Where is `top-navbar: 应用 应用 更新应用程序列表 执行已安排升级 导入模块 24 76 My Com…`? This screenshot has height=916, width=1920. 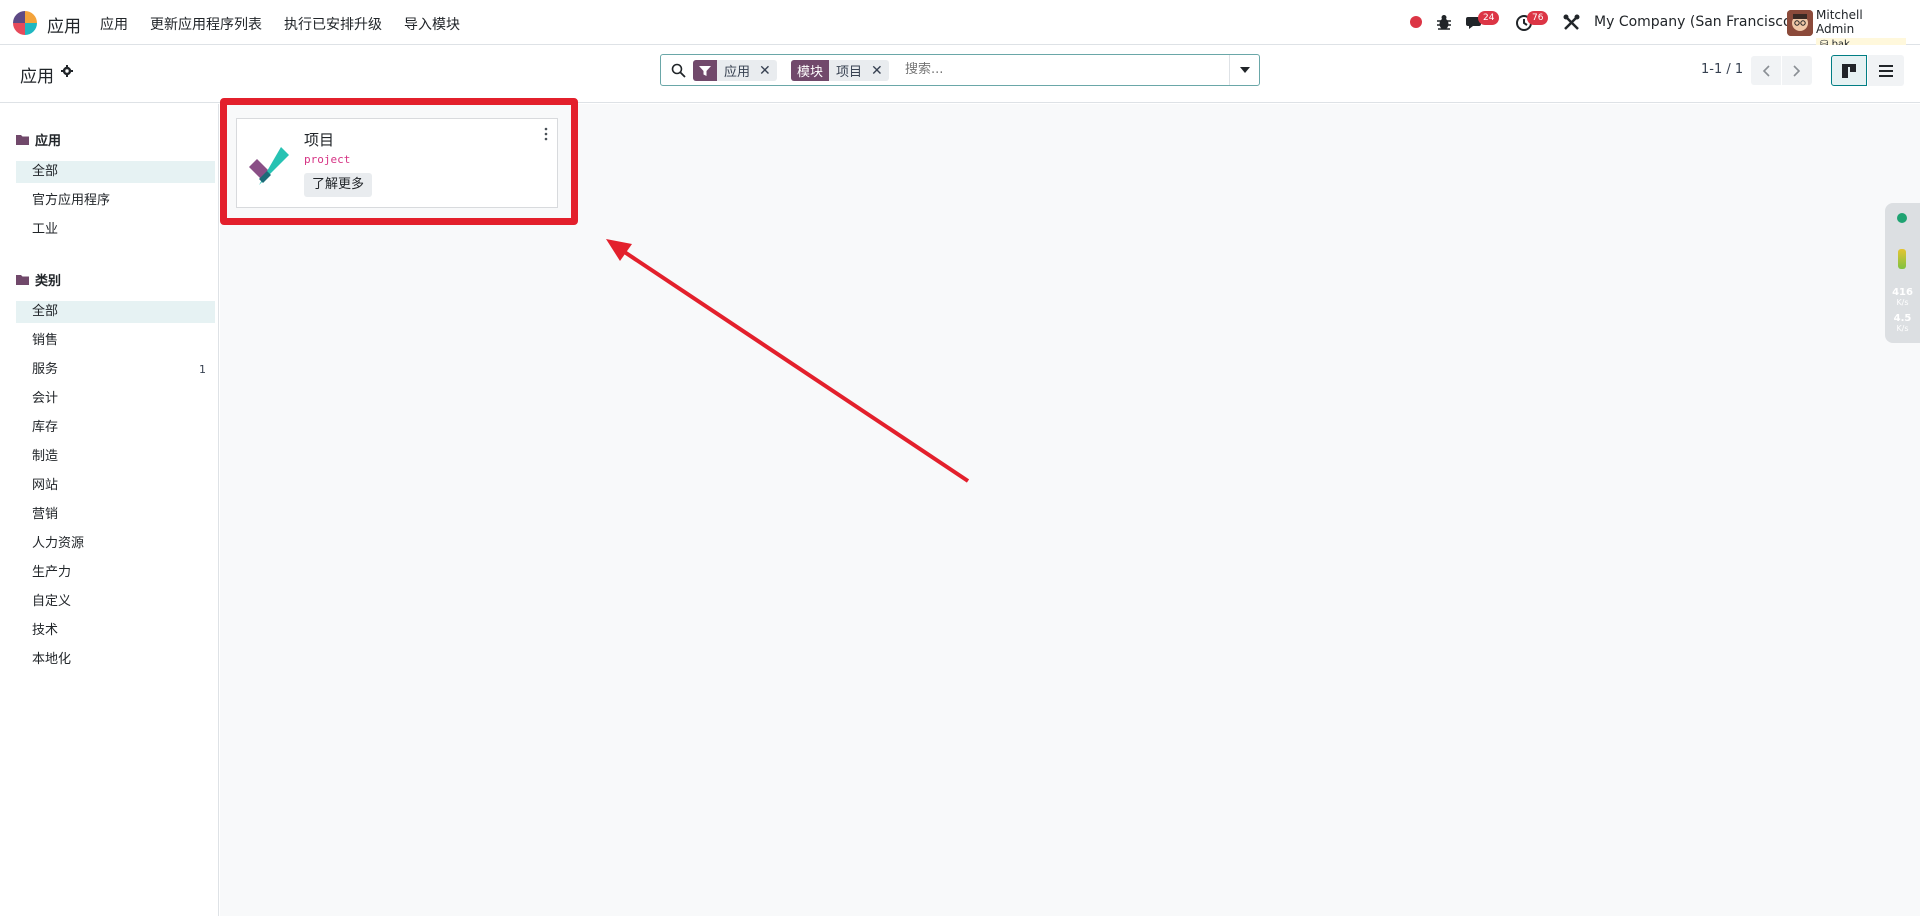
top-navbar: 应用 应用 更新应用程序列表 执行已安排升级 导入模块 24 76 My Com… is located at coordinates (960, 26).